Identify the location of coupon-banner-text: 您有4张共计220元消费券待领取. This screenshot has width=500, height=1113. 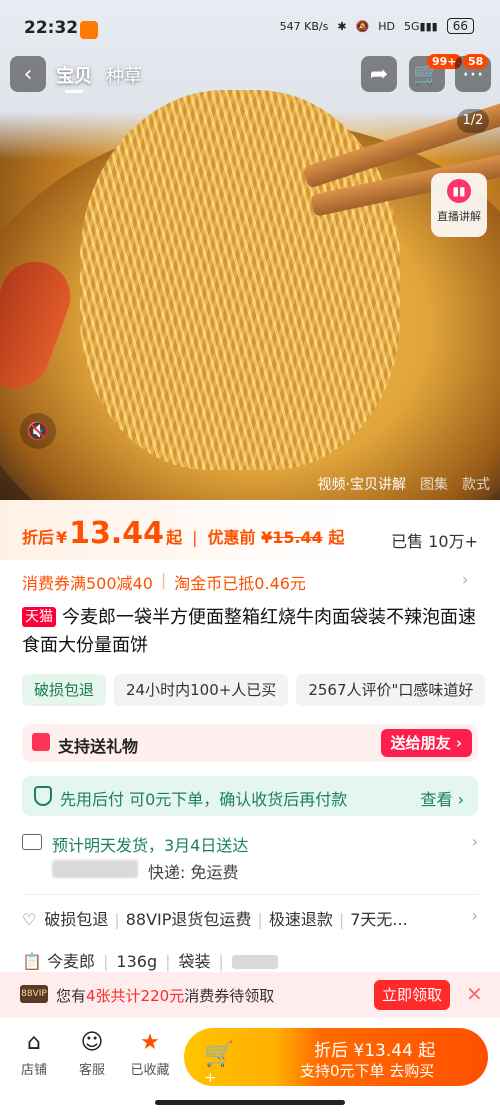
(165, 995).